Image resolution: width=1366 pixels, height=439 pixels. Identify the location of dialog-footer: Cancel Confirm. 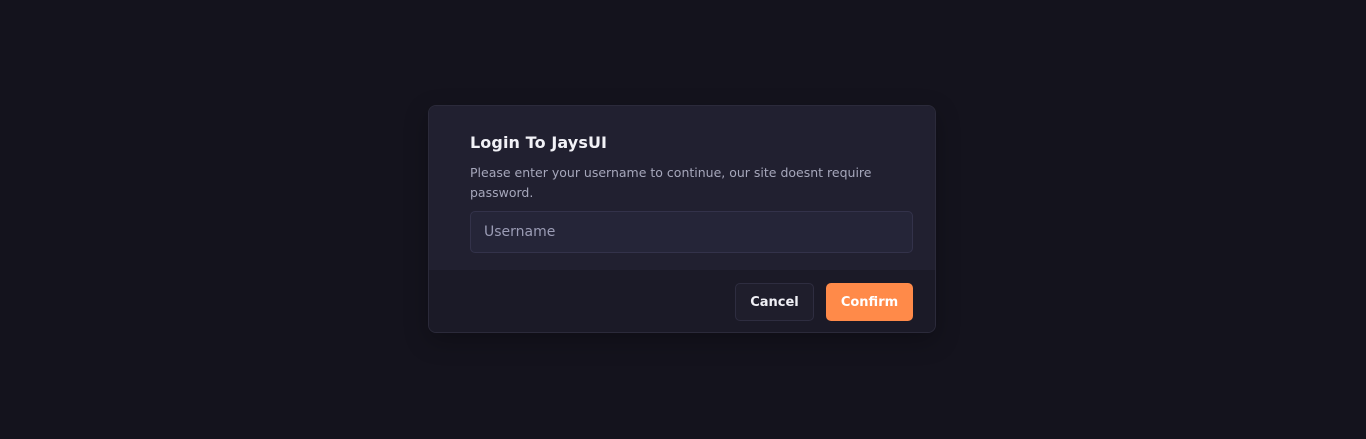
(682, 301).